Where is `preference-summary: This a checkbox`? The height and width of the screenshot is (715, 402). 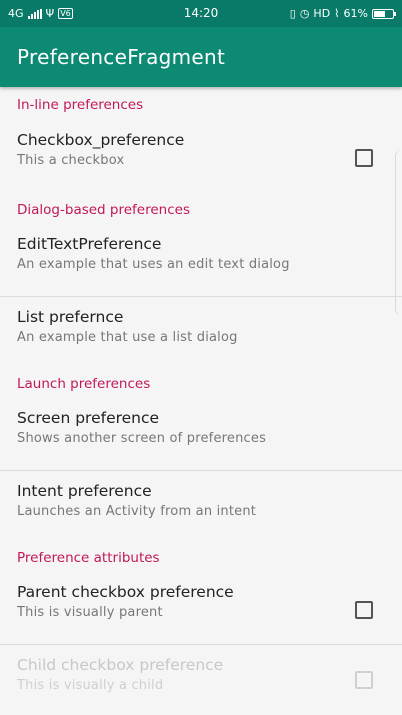
preference-summary: This a checkbox is located at coordinates (71, 160).